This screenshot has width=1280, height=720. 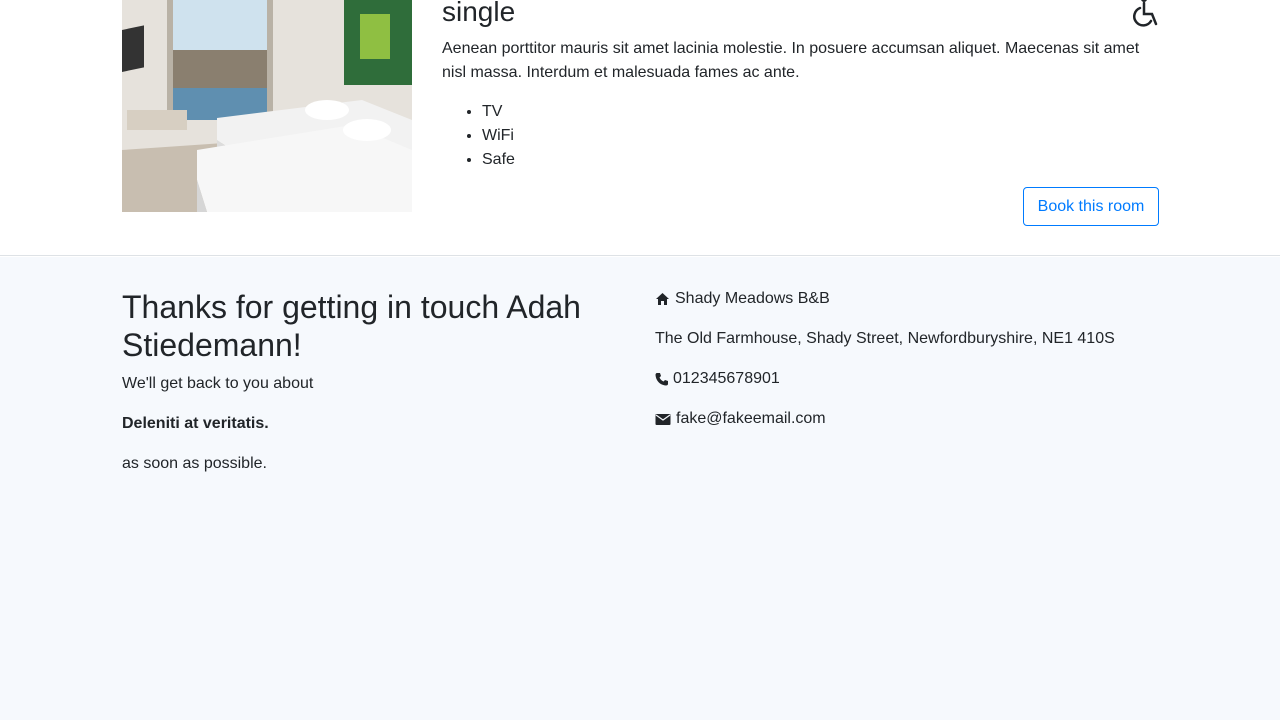 I want to click on envelope-icon, so click(x=663, y=419).